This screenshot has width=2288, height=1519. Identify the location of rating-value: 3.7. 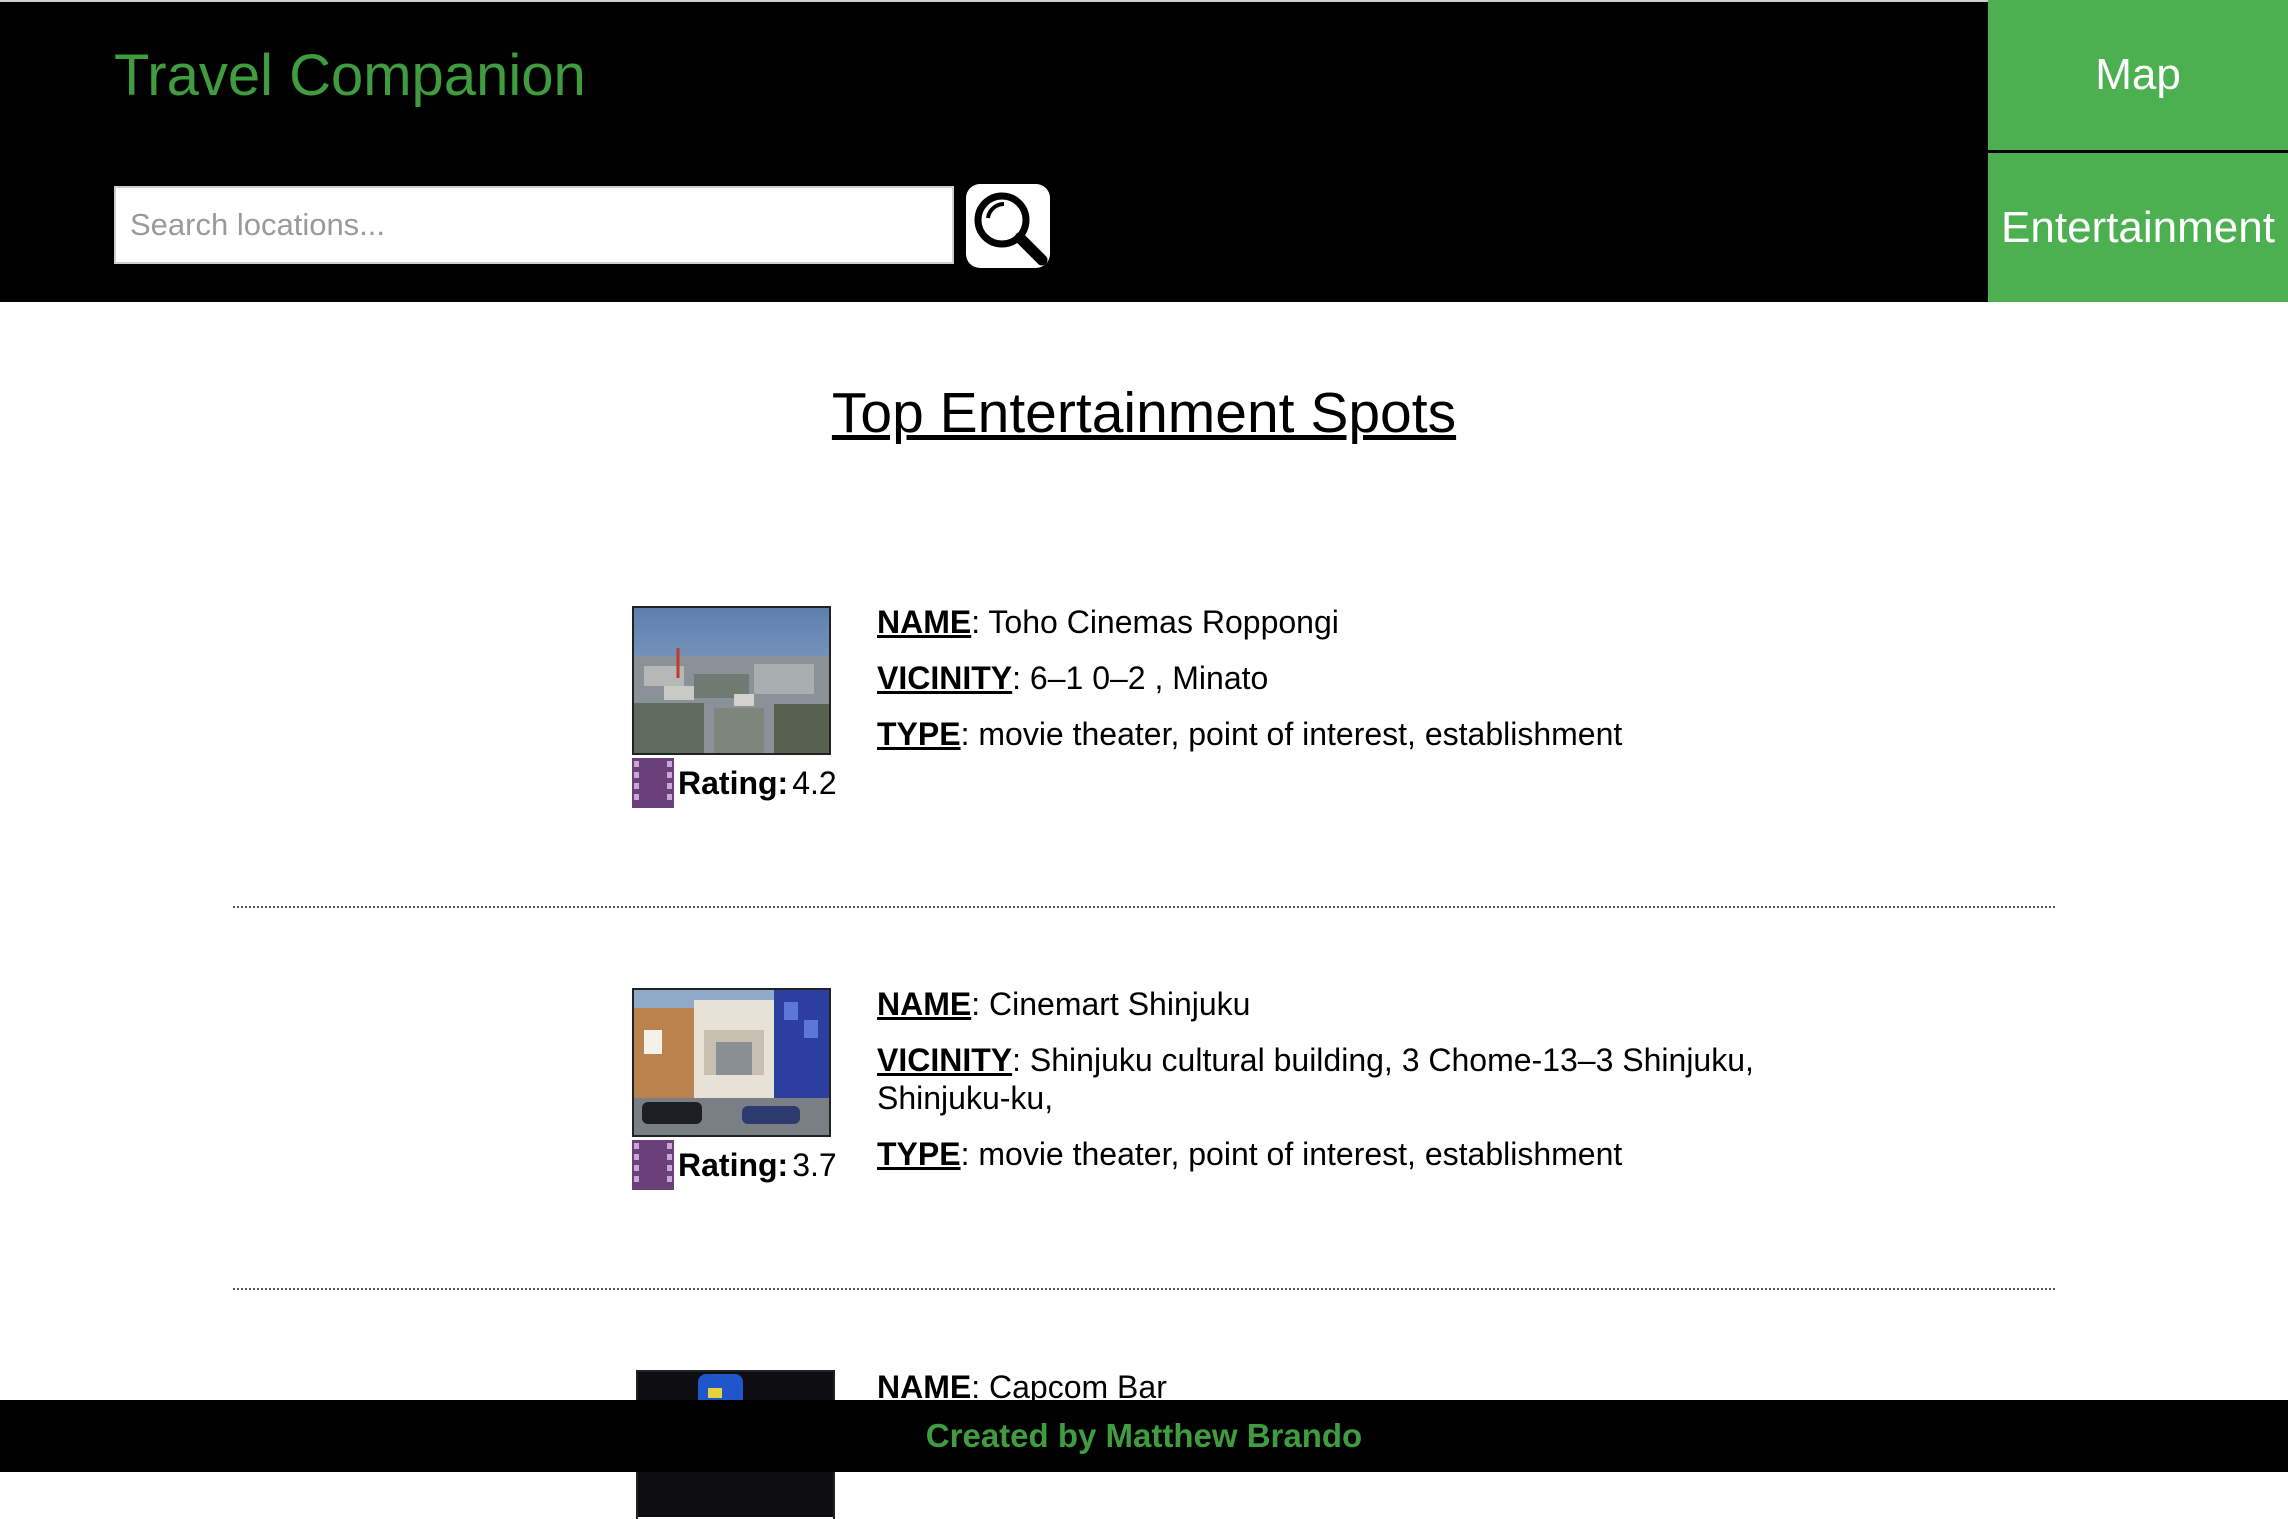
(814, 1164).